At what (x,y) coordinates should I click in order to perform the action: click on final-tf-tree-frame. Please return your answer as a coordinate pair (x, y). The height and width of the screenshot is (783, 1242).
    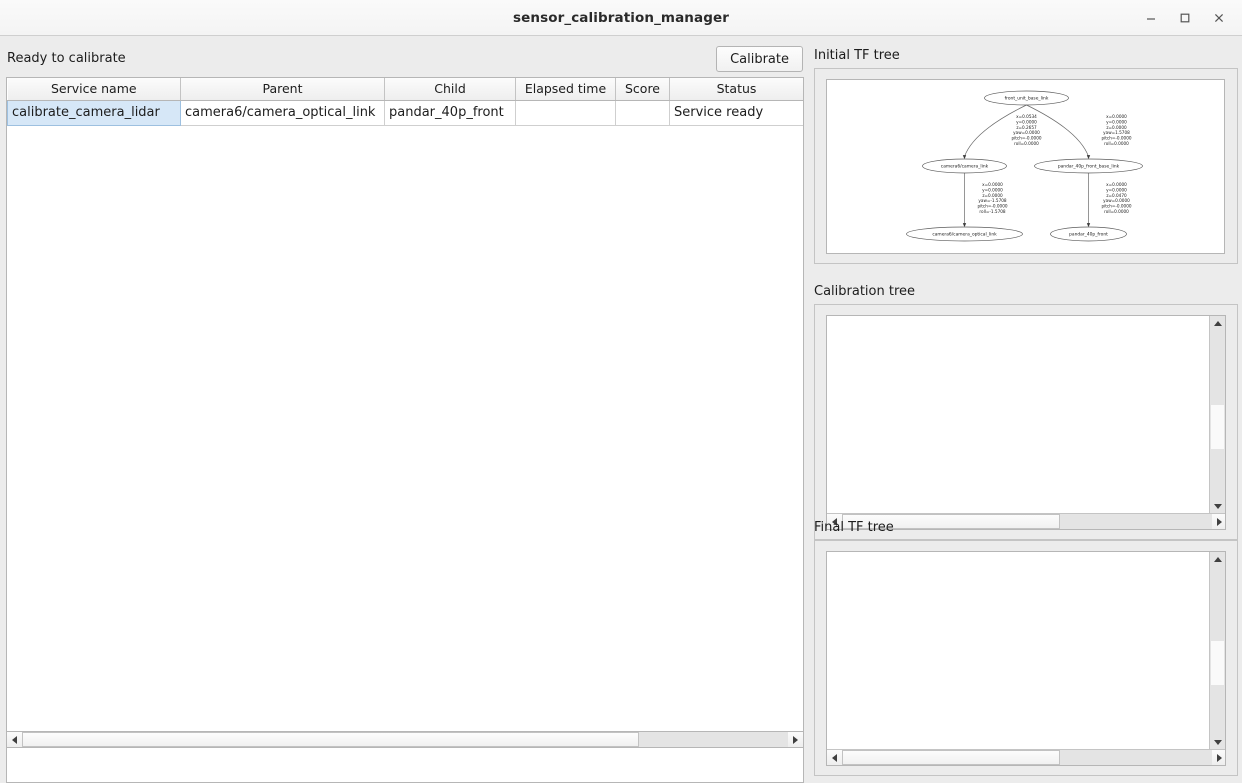
    Looking at the image, I should click on (1026, 658).